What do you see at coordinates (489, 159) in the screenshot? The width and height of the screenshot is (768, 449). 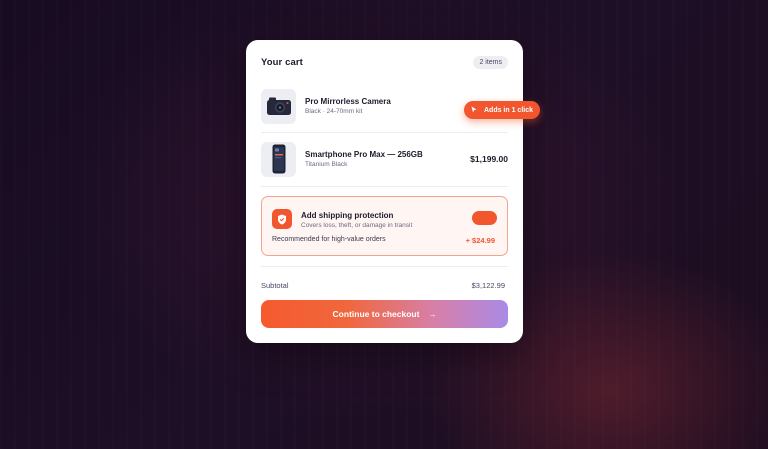 I see `item-price: $1,199.00` at bounding box center [489, 159].